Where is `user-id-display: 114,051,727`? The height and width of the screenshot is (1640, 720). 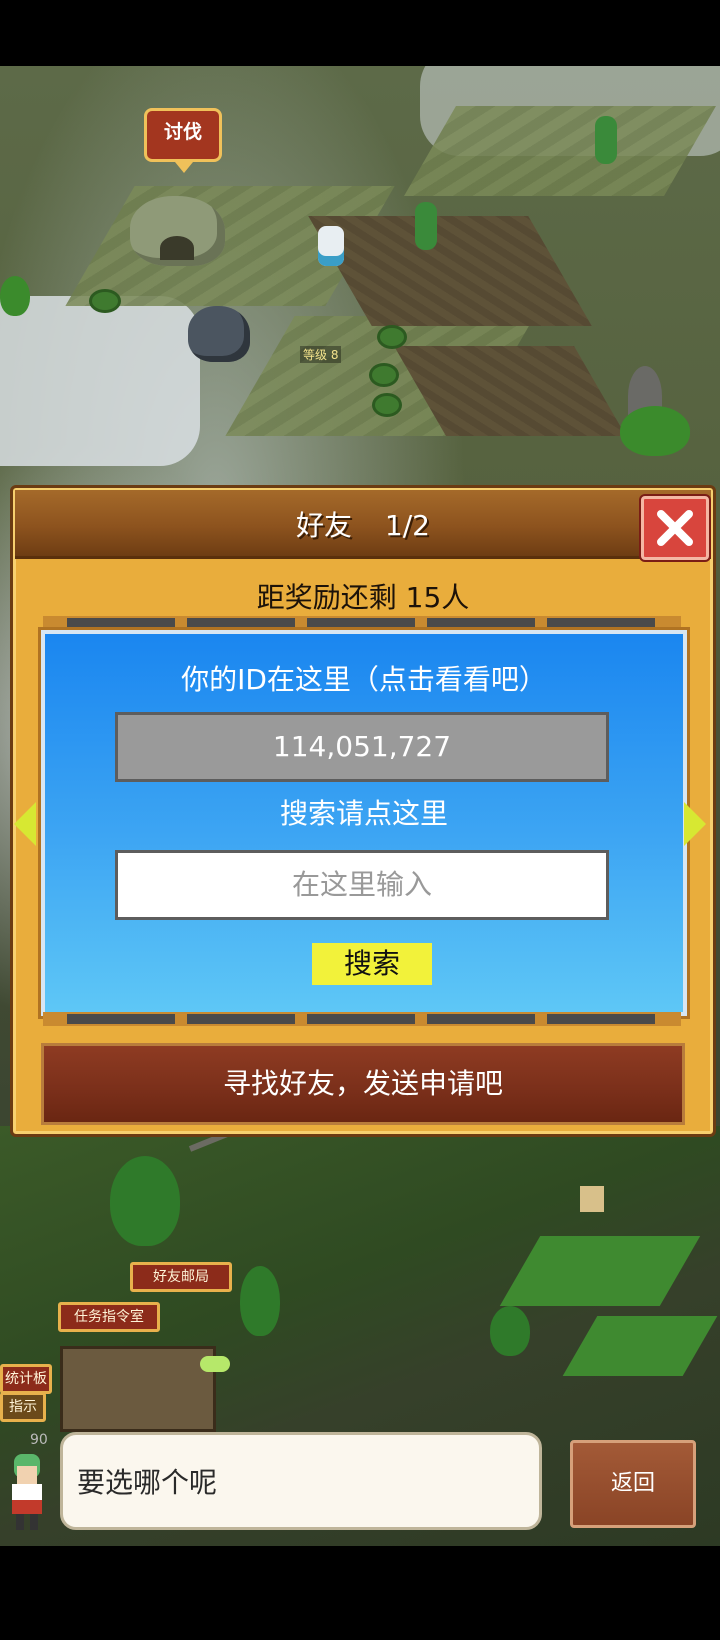 user-id-display: 114,051,727 is located at coordinates (362, 747).